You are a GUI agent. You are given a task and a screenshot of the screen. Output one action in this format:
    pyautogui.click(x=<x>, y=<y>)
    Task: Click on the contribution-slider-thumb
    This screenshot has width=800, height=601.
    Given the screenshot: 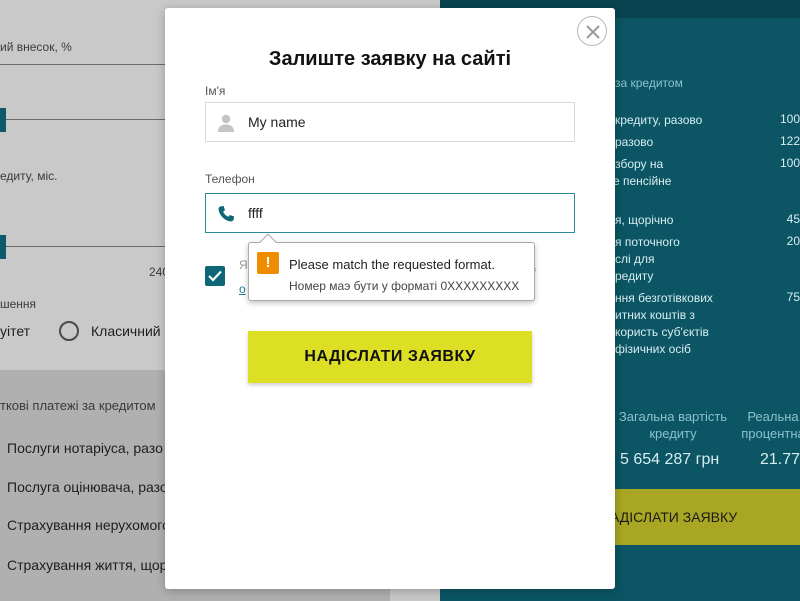 What is the action you would take?
    pyautogui.click(x=3, y=120)
    